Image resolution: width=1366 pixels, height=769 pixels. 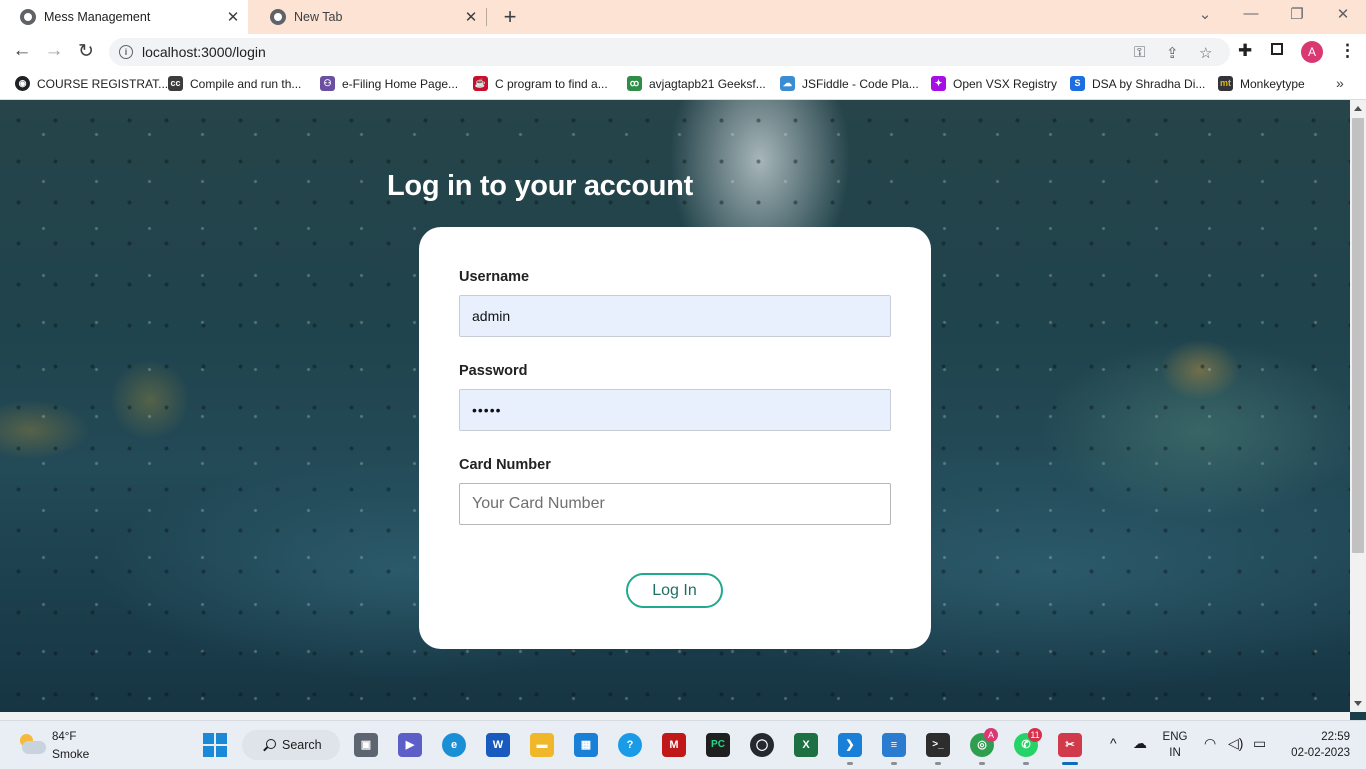 What do you see at coordinates (542, 745) in the screenshot?
I see `file-explorer-icon: ▬` at bounding box center [542, 745].